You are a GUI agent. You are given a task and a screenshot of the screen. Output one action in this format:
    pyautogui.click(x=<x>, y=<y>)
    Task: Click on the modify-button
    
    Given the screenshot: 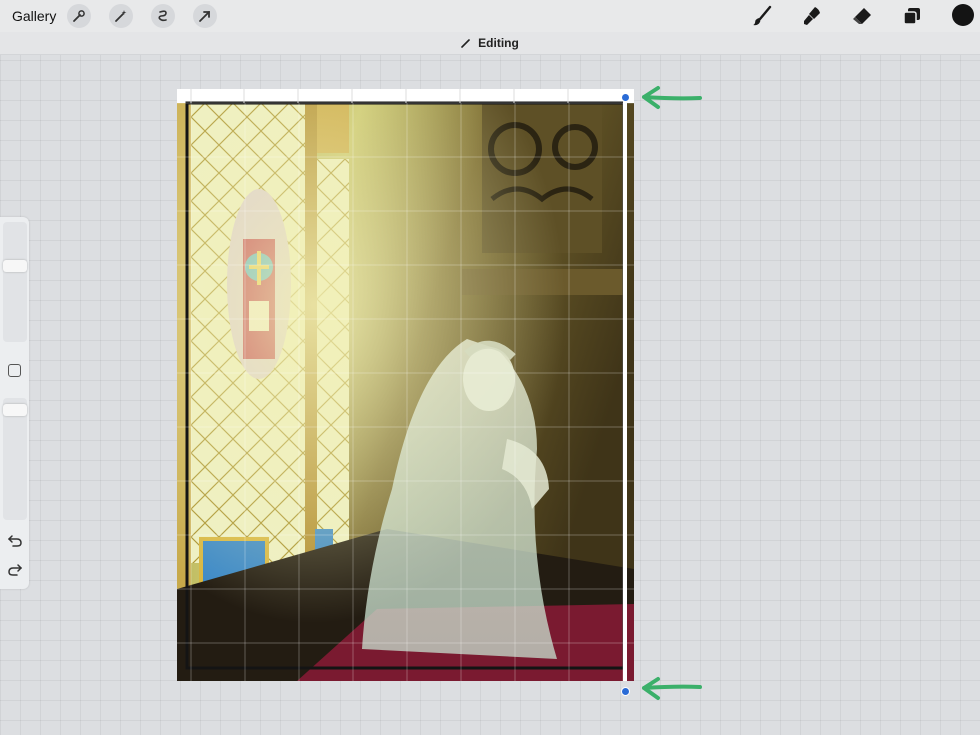 What is the action you would take?
    pyautogui.click(x=14, y=370)
    